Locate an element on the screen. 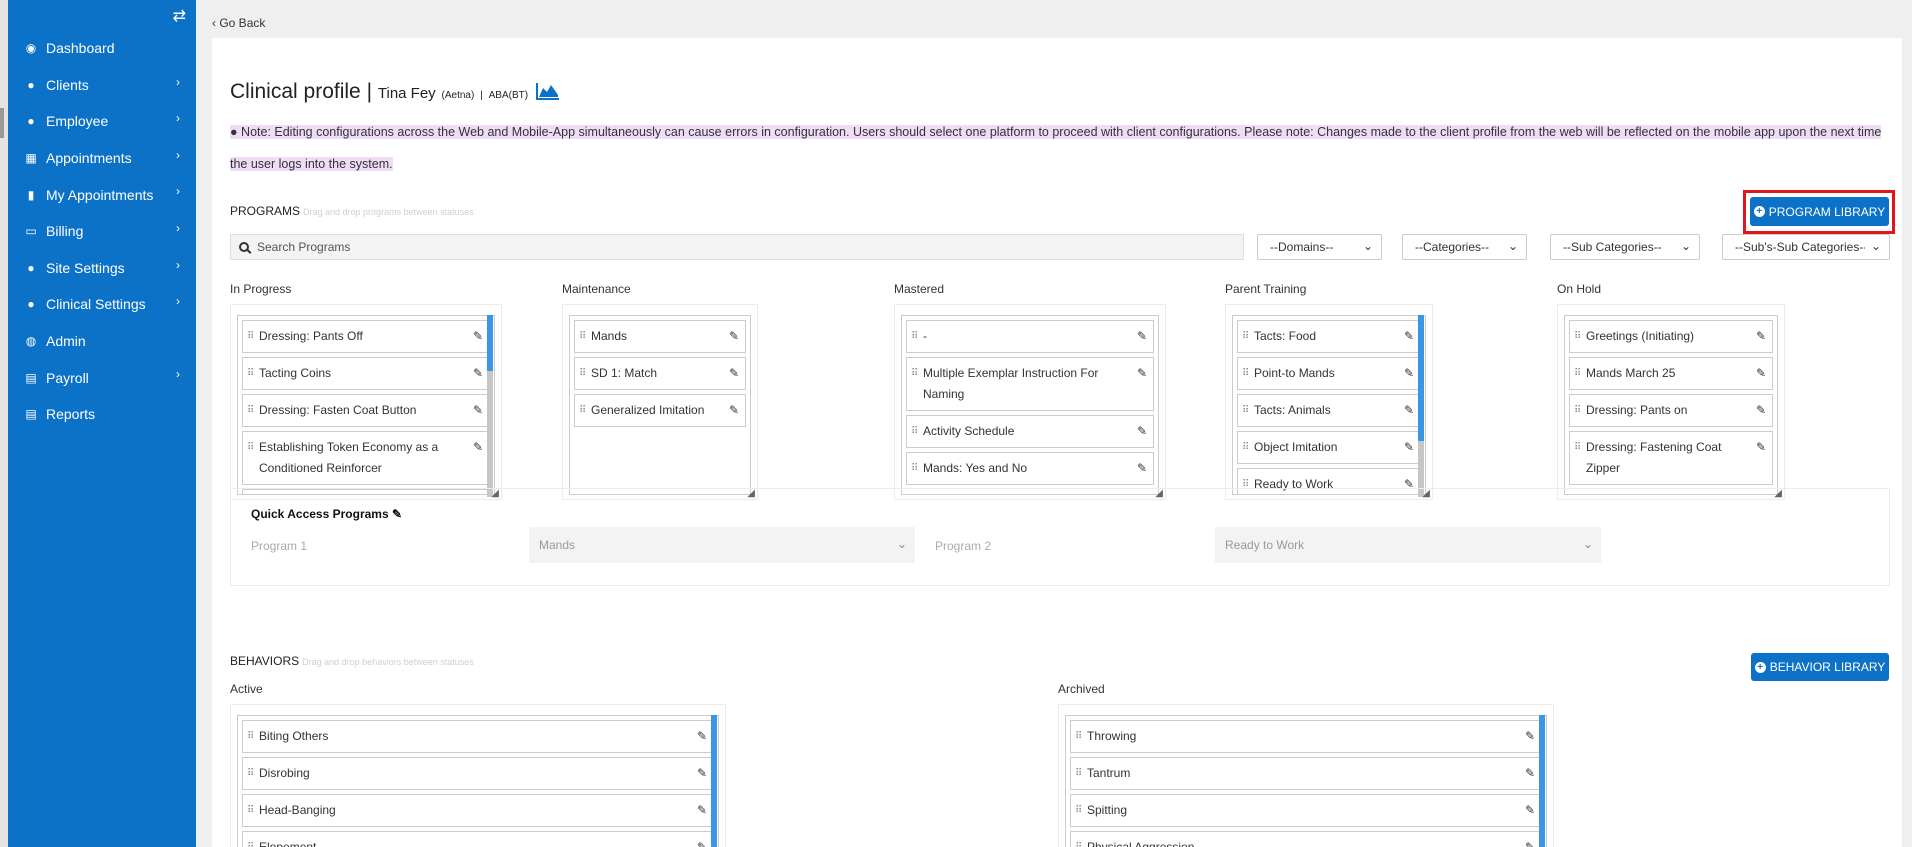  program-library-button: + PROGRAM LIBRARY is located at coordinates (1819, 211).